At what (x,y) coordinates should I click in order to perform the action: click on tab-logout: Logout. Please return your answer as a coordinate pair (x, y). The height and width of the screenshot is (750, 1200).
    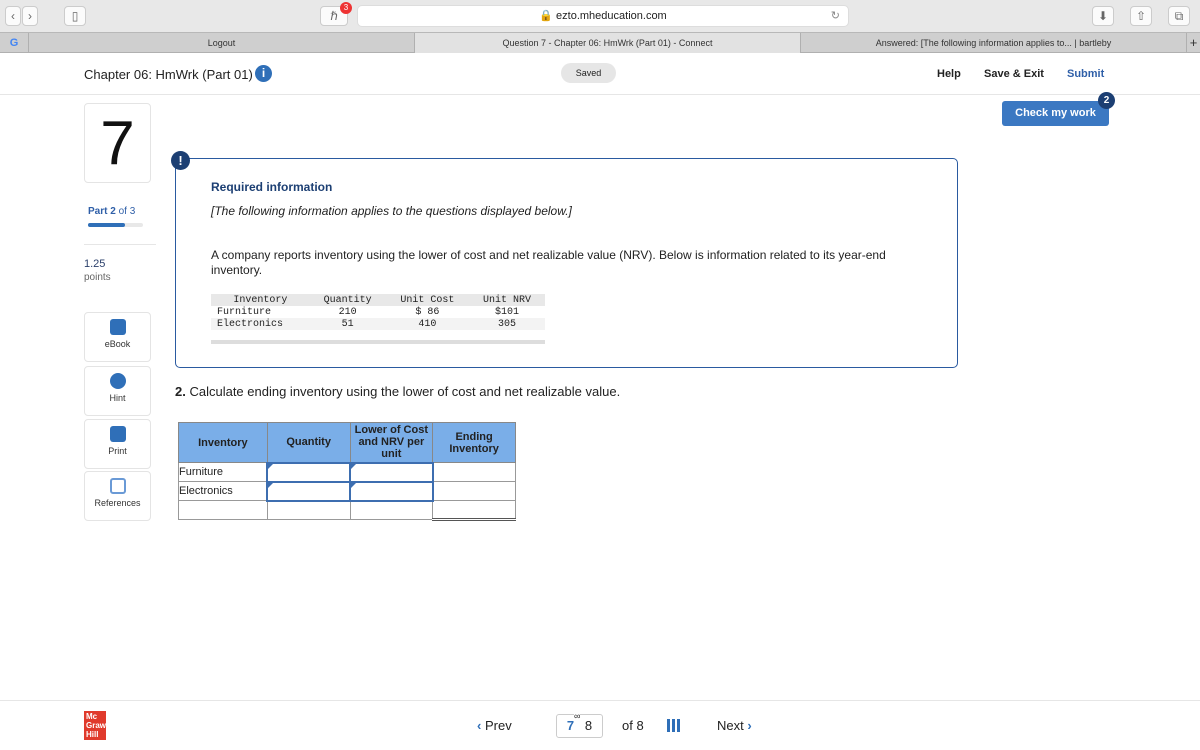
    Looking at the image, I should click on (221, 43).